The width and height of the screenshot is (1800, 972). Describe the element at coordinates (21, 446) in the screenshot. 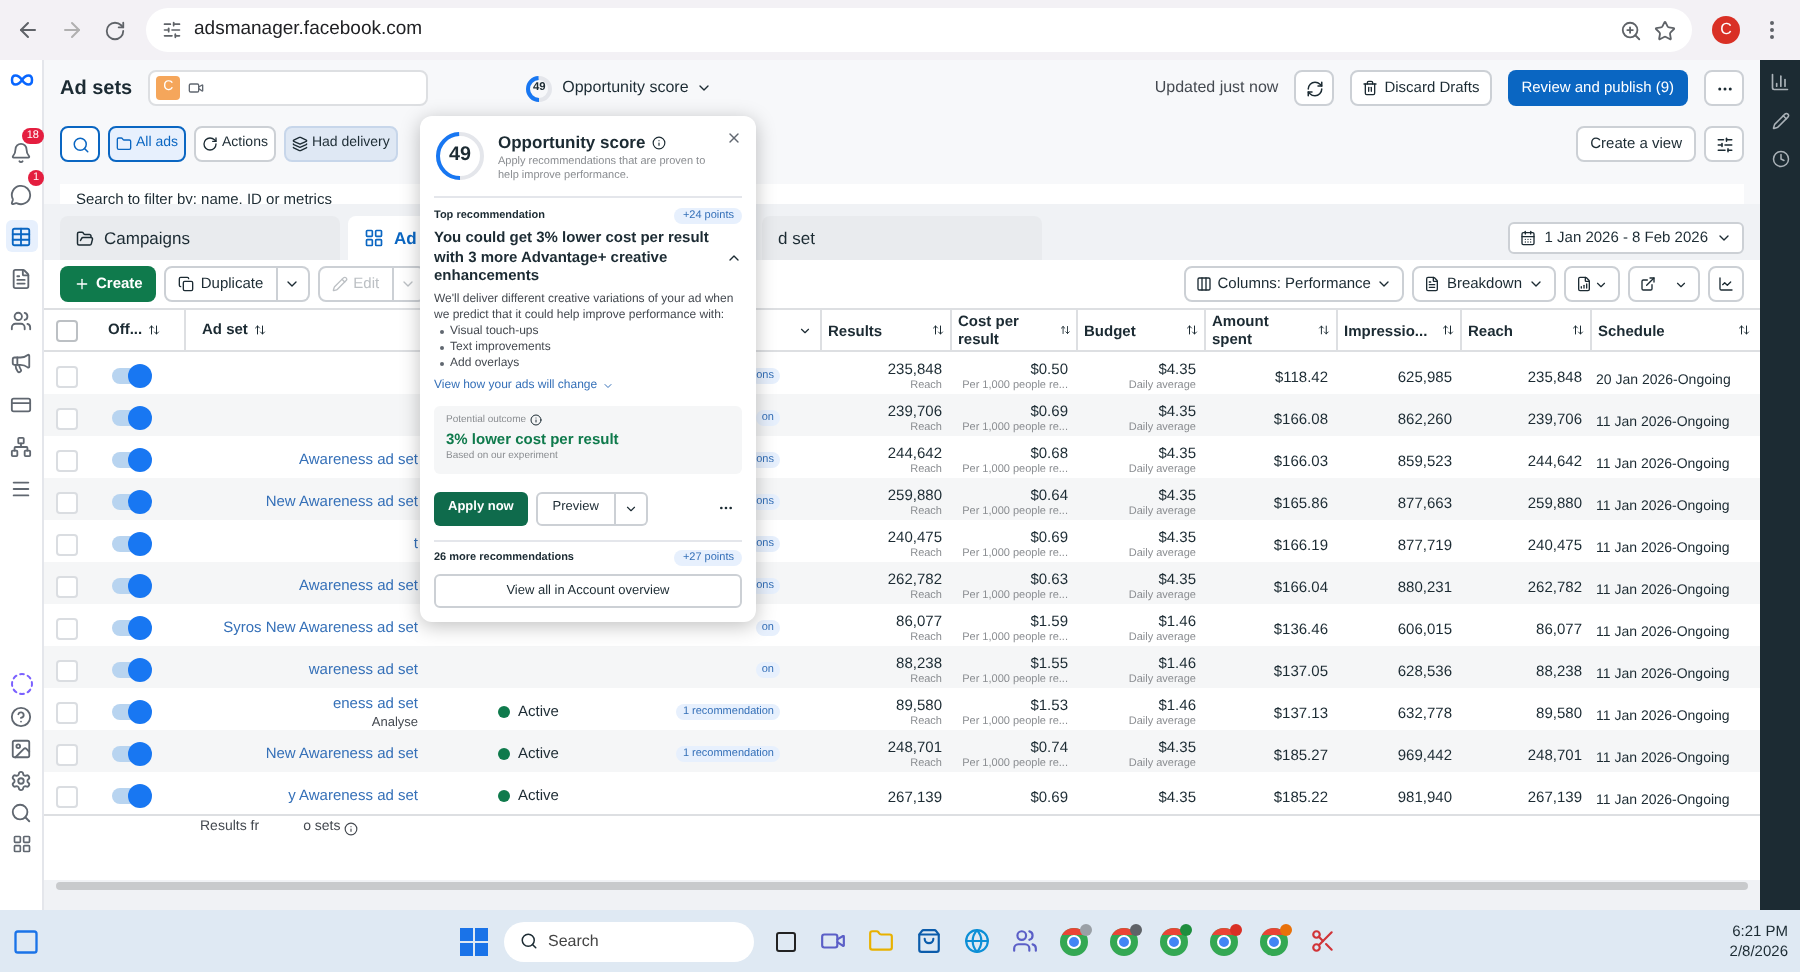

I see `network-icon` at that location.